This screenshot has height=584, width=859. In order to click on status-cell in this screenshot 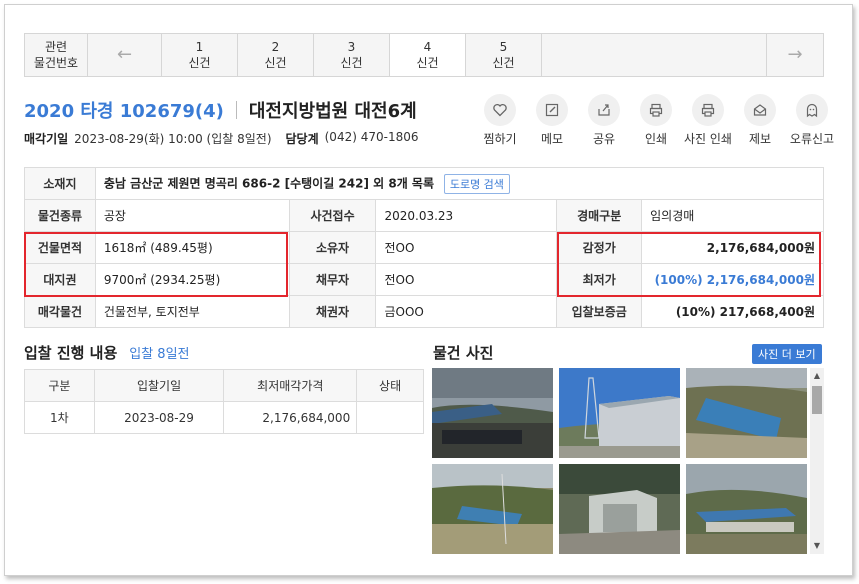, I will do `click(390, 417)`.